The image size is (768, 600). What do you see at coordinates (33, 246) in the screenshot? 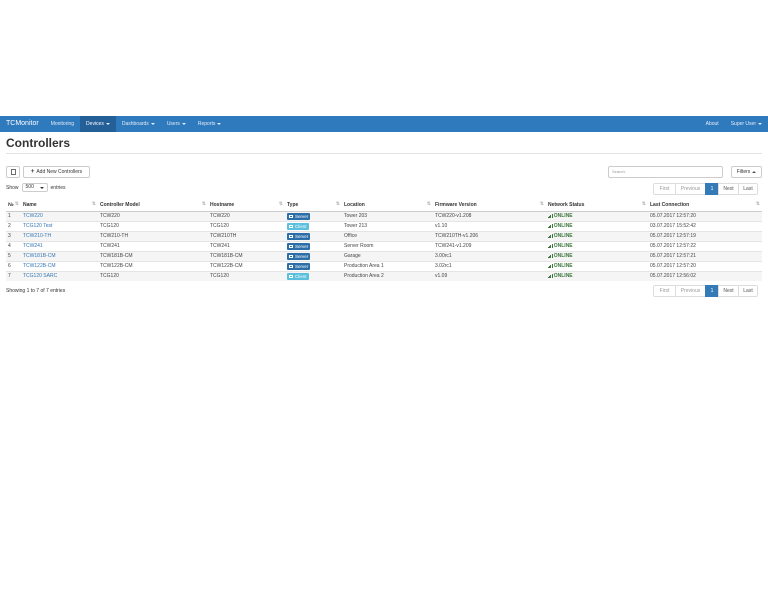
I see `controller-link: TCW241` at bounding box center [33, 246].